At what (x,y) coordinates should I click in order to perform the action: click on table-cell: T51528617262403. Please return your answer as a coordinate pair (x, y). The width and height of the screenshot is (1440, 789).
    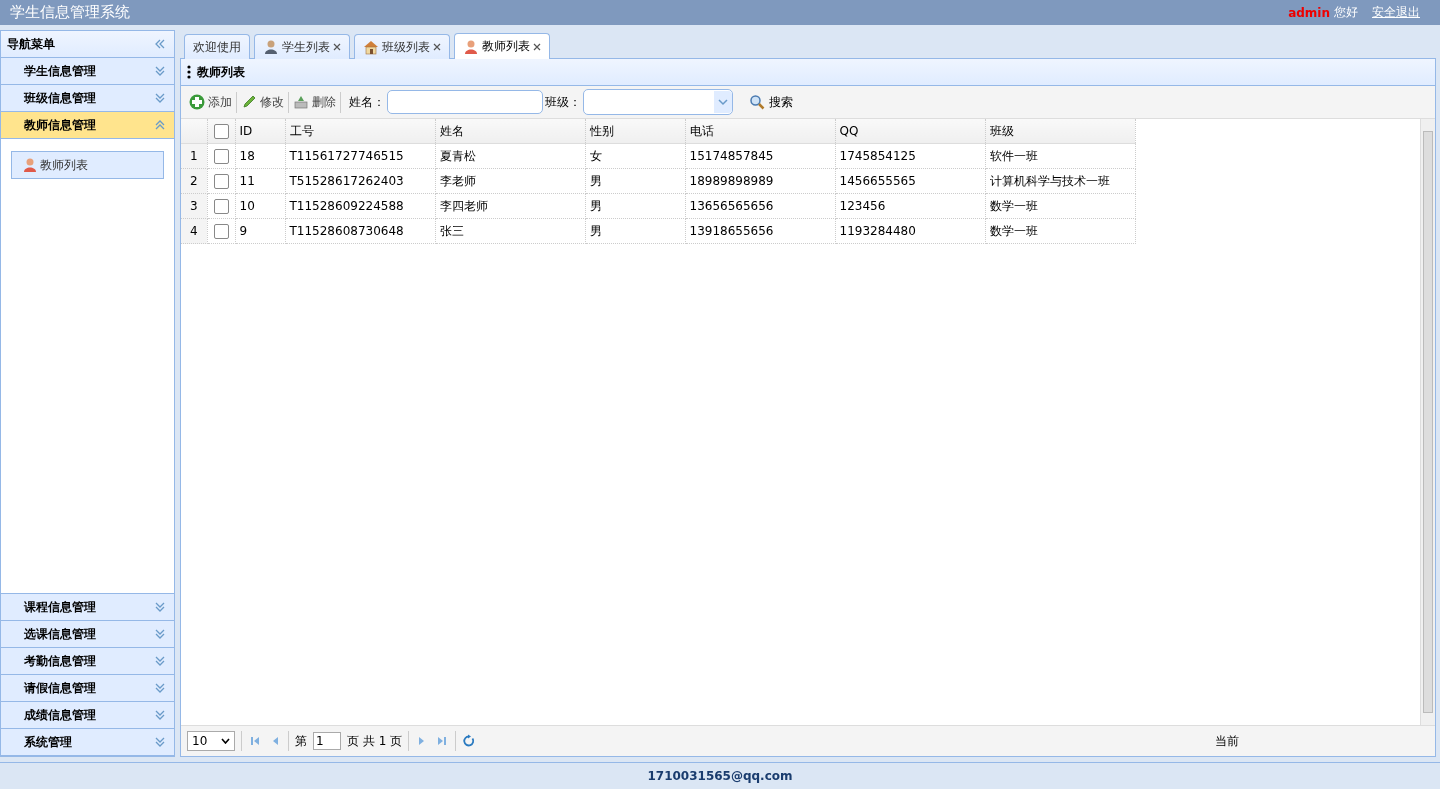
    Looking at the image, I should click on (360, 181).